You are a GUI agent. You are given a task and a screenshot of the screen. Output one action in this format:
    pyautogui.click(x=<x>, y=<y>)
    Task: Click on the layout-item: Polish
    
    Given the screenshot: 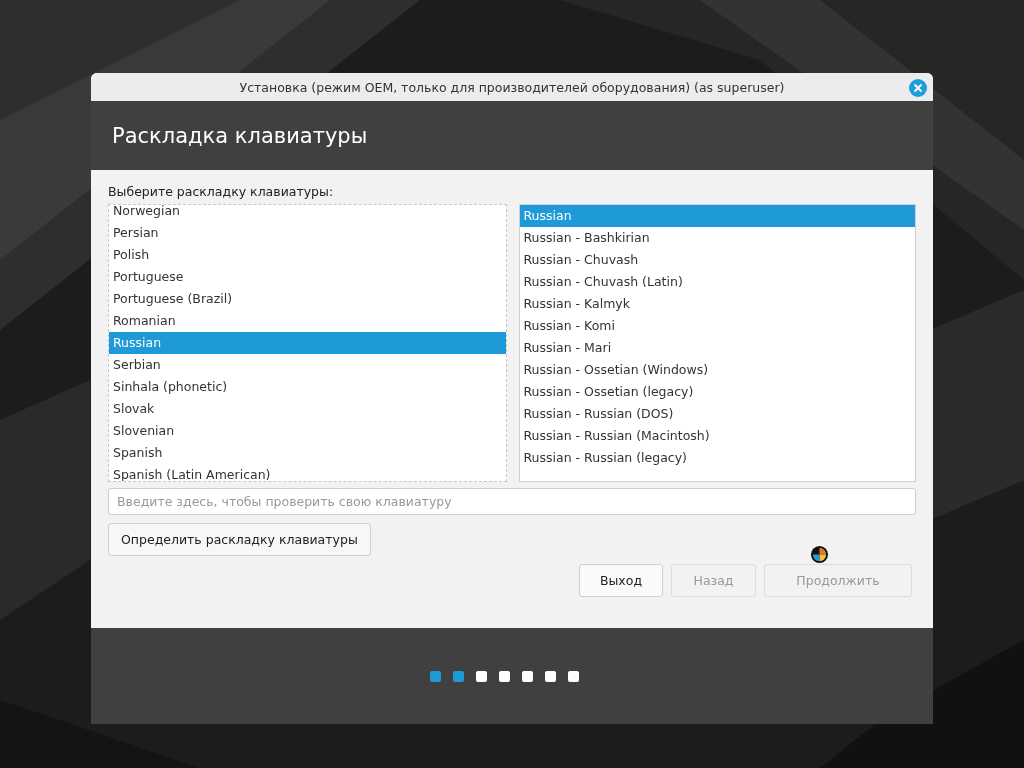 What is the action you would take?
    pyautogui.click(x=307, y=255)
    